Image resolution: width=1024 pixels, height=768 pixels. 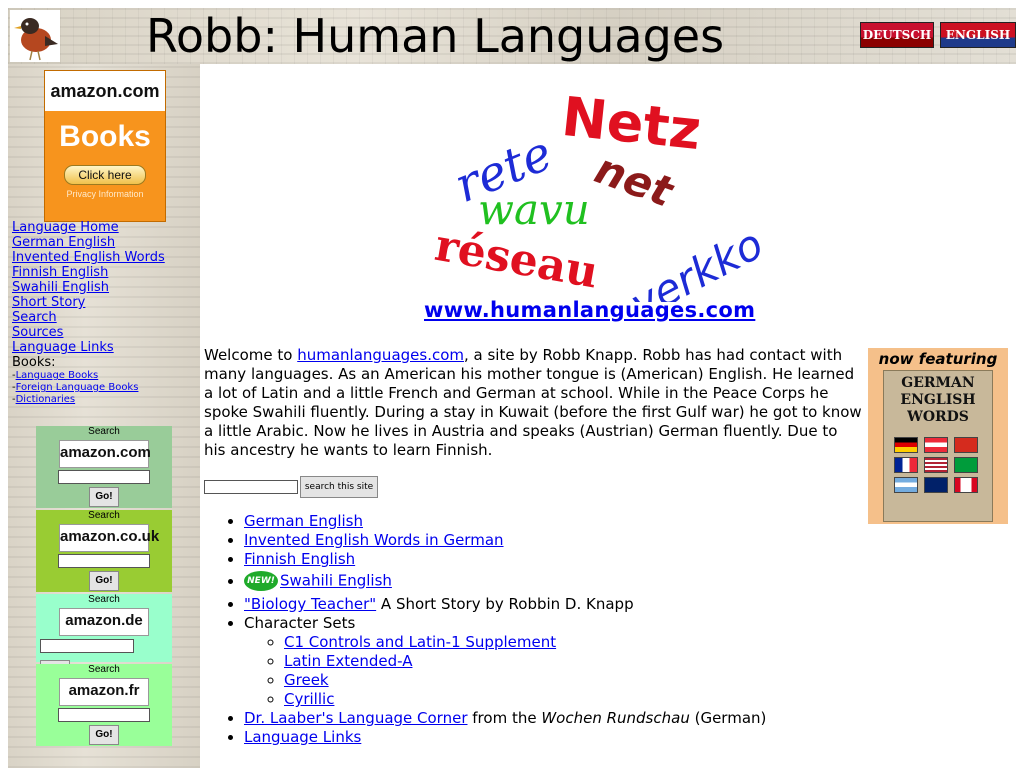 What do you see at coordinates (589, 310) in the screenshot?
I see `site-url-link: www.humanlanguages.com` at bounding box center [589, 310].